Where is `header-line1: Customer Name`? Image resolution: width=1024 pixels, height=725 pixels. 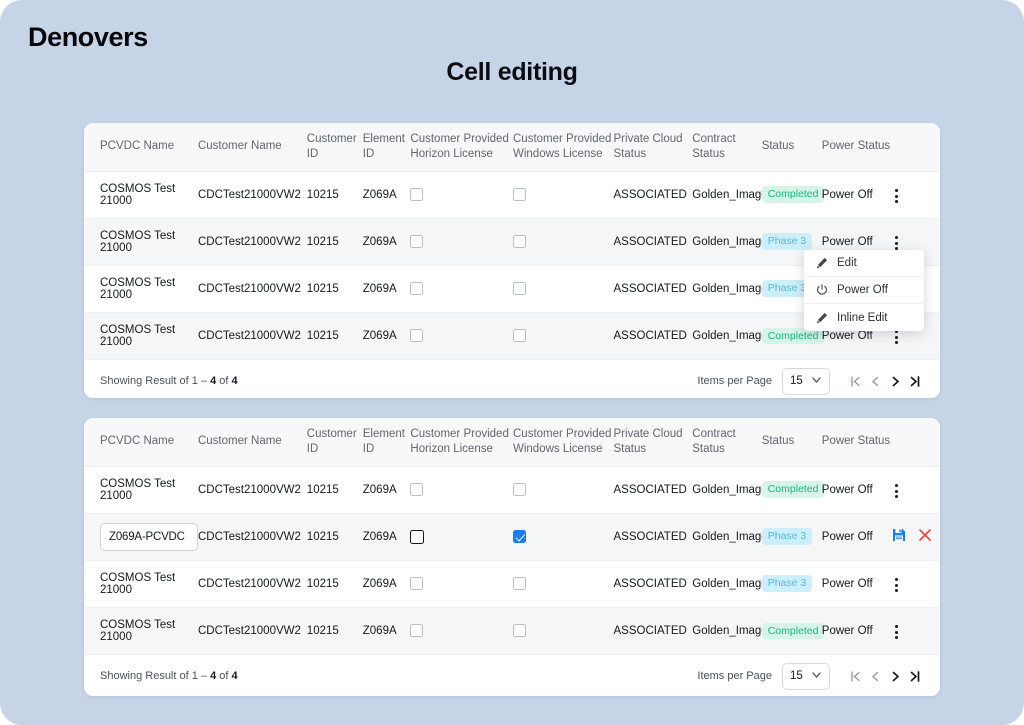 header-line1: Customer Name is located at coordinates (239, 146).